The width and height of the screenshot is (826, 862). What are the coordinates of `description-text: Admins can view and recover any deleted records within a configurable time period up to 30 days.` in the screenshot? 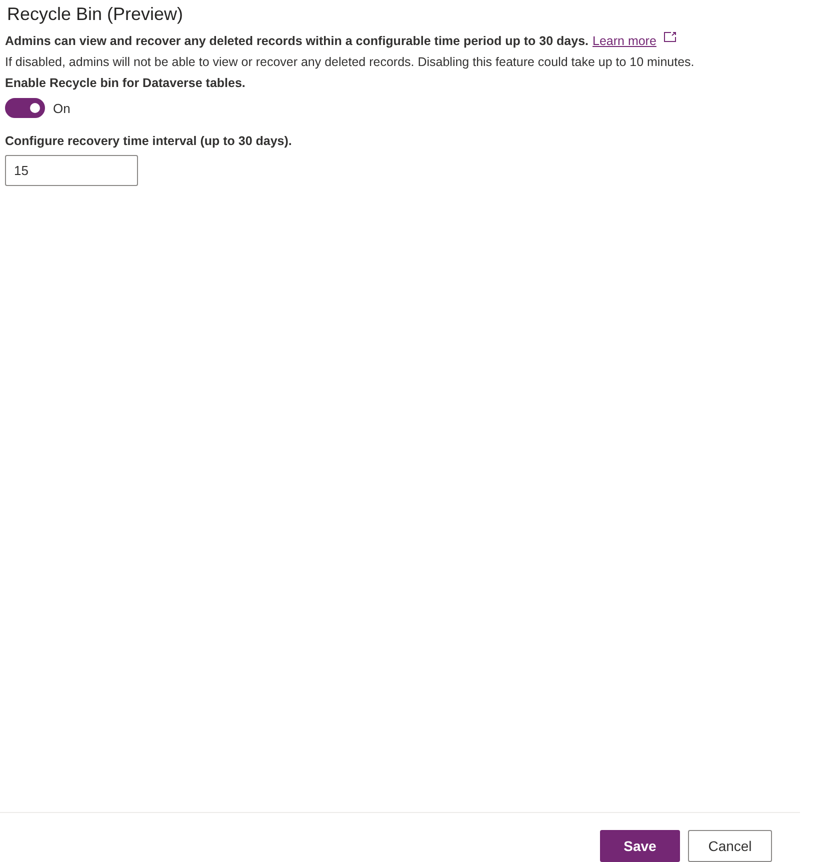 It's located at (296, 41).